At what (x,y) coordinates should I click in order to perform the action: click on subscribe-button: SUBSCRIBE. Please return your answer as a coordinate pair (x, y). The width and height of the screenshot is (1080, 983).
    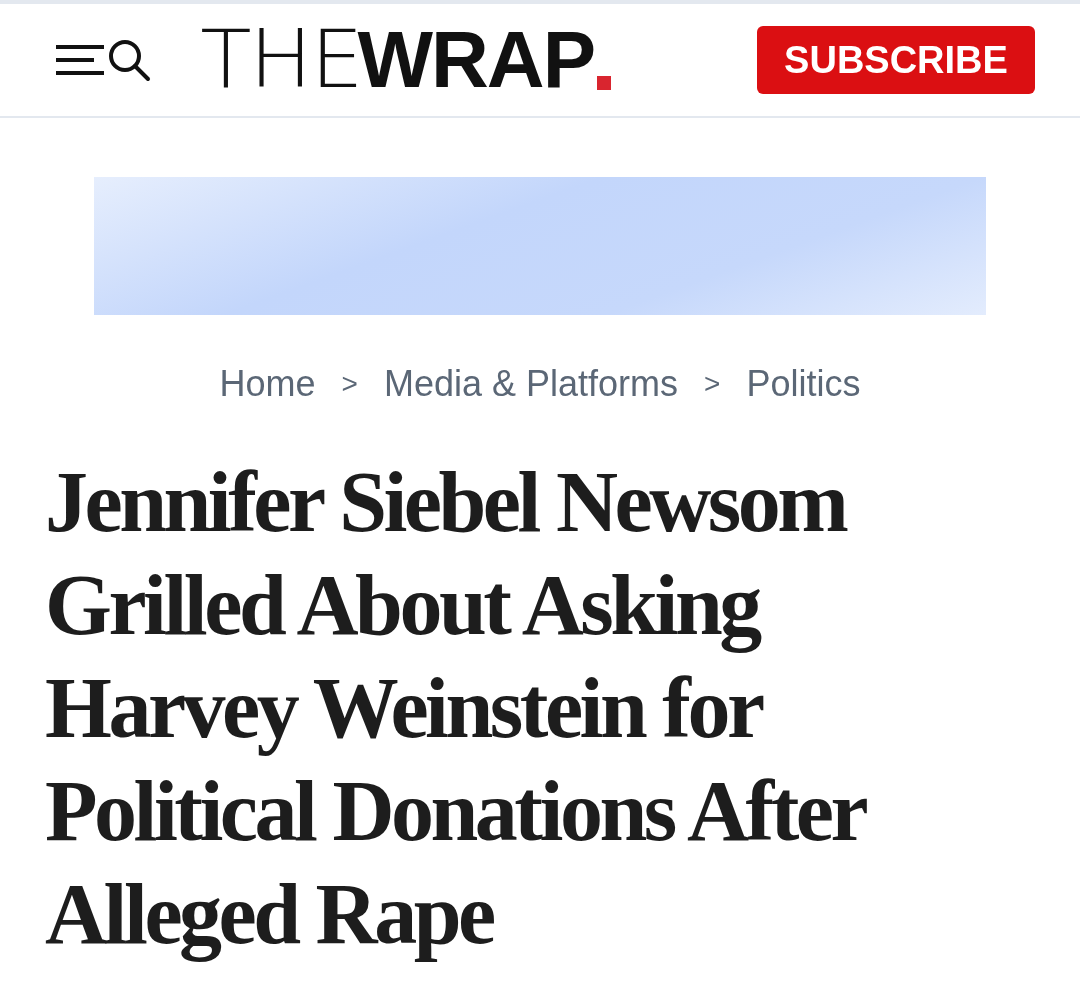
    Looking at the image, I should click on (896, 60).